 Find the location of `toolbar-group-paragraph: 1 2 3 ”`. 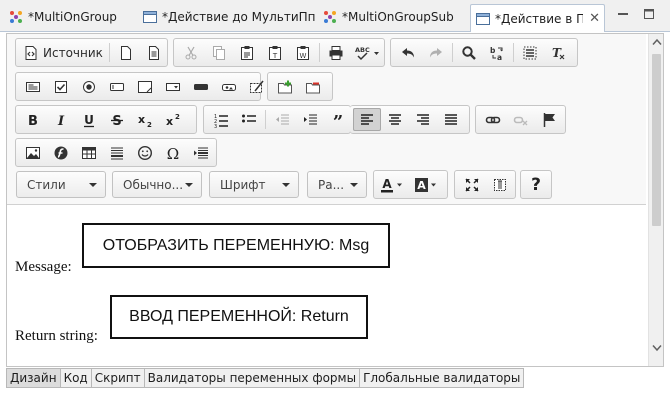

toolbar-group-paragraph: 1 2 3 ” is located at coordinates (277, 119).